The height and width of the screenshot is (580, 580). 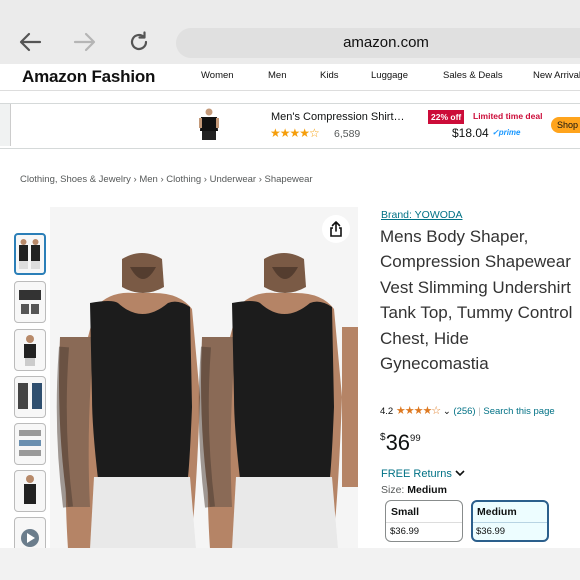 I want to click on breadcrumb-men: Men, so click(x=148, y=179).